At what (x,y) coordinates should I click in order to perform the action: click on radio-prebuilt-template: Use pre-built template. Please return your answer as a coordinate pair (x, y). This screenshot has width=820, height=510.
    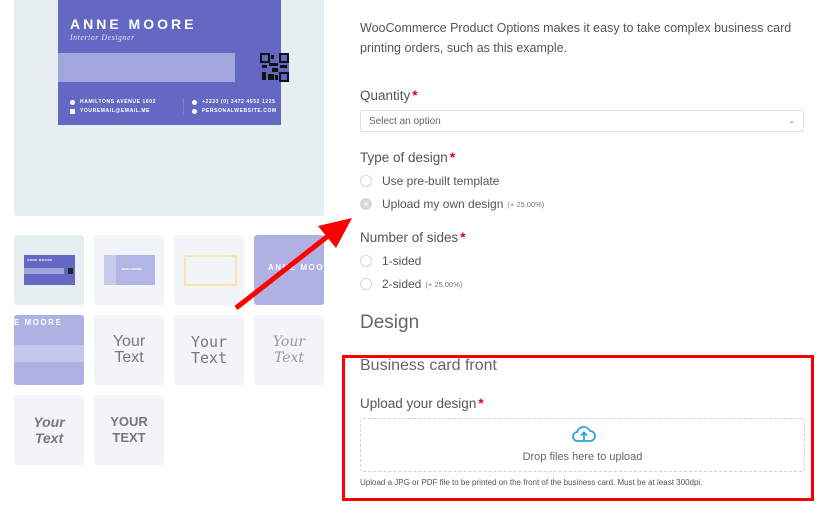
    Looking at the image, I should click on (429, 181).